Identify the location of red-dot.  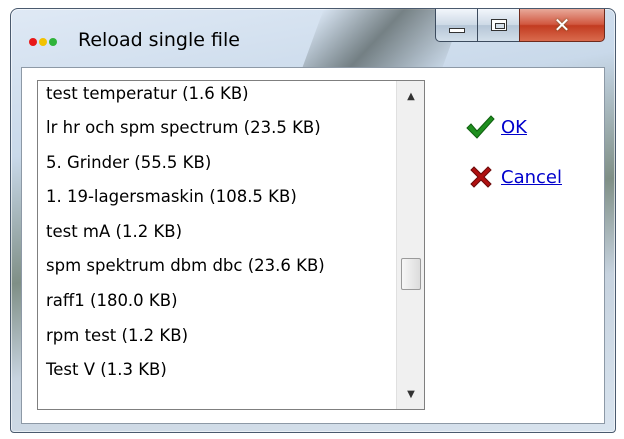
(33, 42).